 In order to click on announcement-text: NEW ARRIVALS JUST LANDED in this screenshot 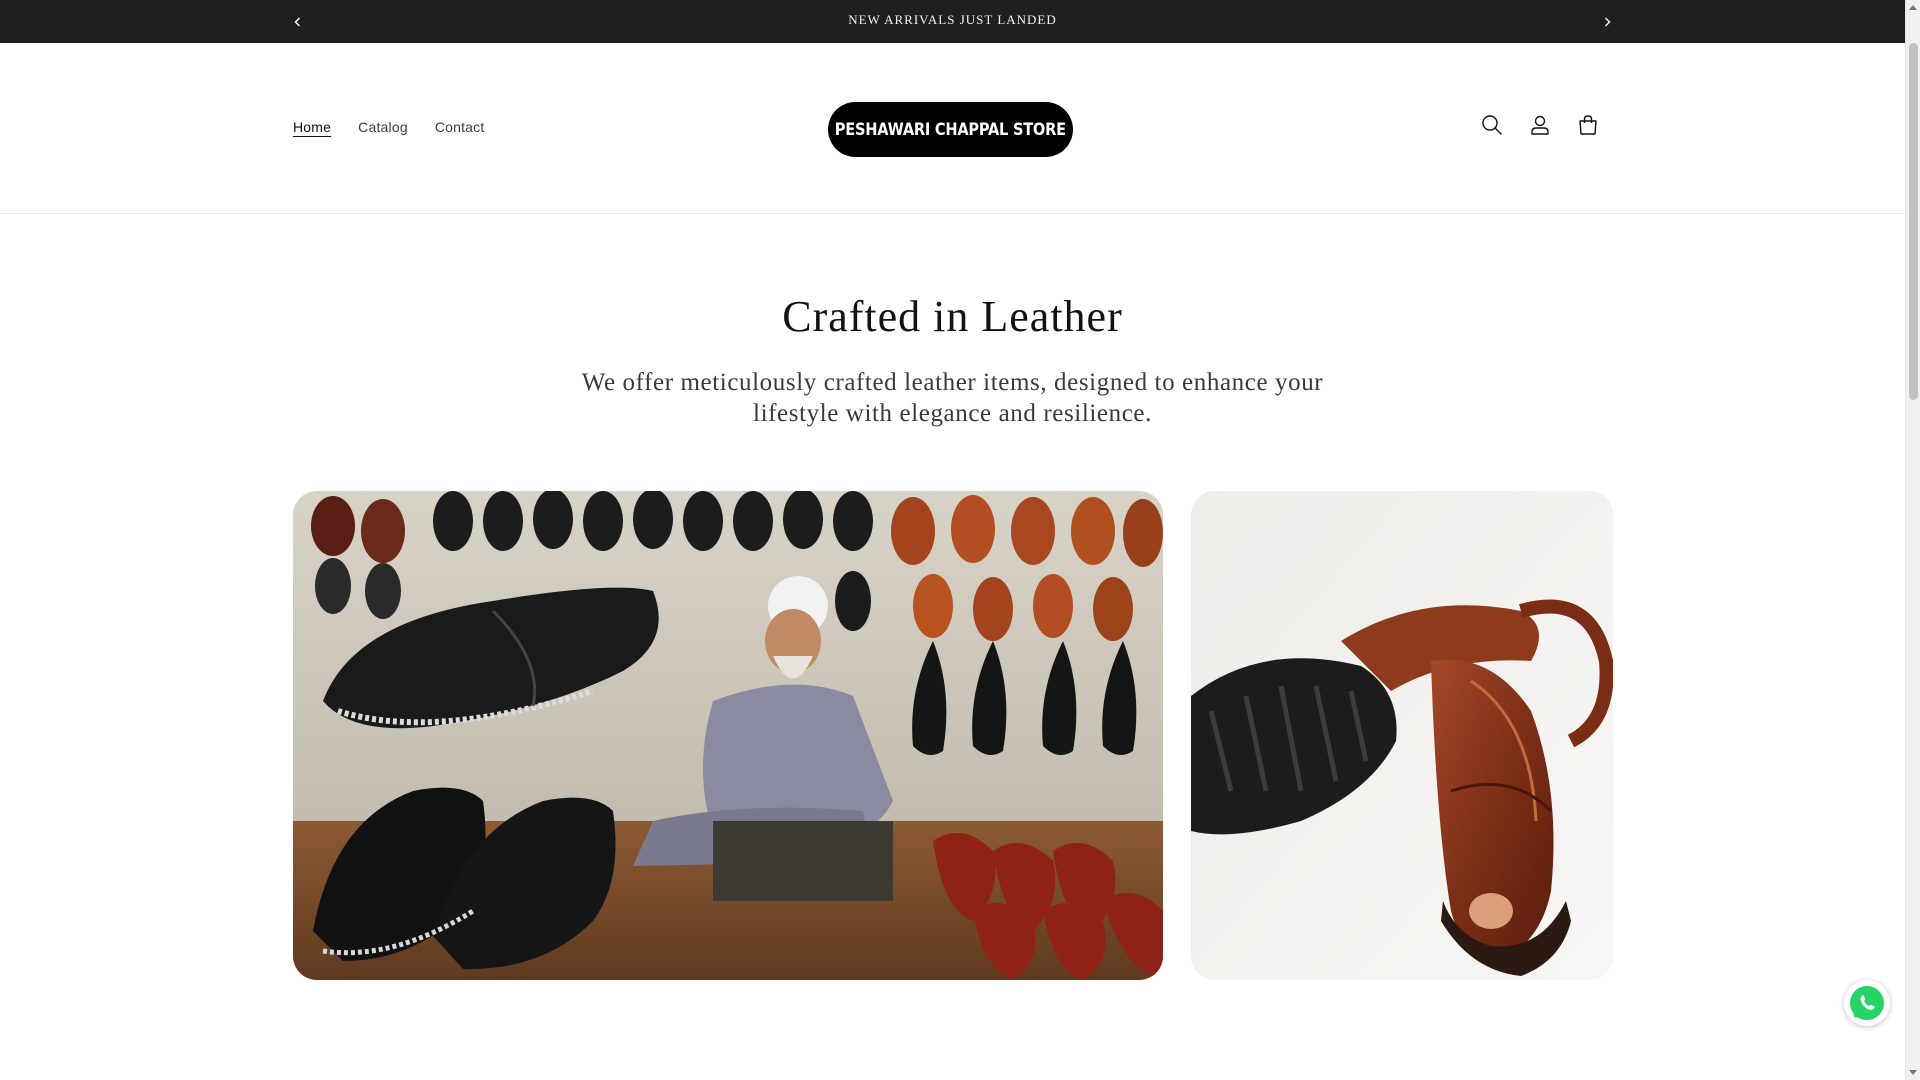, I will do `click(952, 19)`.